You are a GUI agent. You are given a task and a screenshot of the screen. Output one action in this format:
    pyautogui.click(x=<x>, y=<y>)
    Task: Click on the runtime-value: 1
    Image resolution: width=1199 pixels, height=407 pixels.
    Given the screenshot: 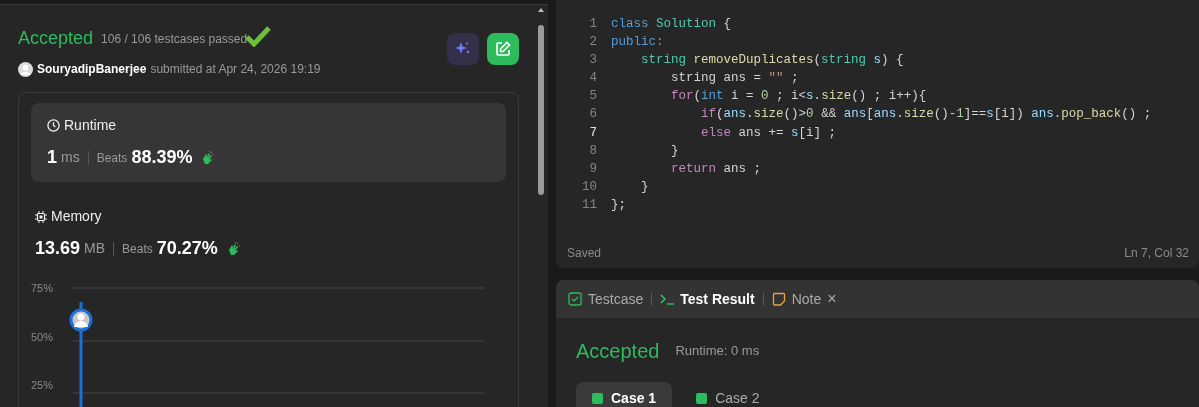 What is the action you would take?
    pyautogui.click(x=52, y=157)
    